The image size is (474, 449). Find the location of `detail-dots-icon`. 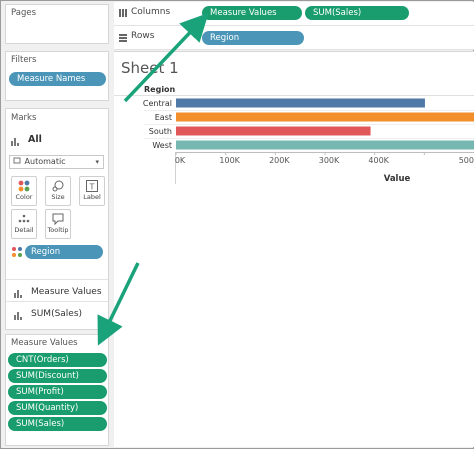

detail-dots-icon is located at coordinates (24, 218).